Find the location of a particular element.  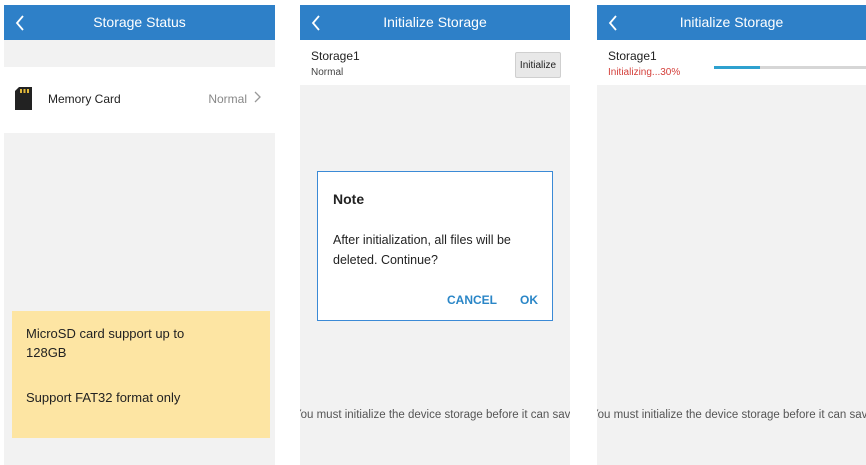

cancel-button: CANCEL is located at coordinates (472, 300).